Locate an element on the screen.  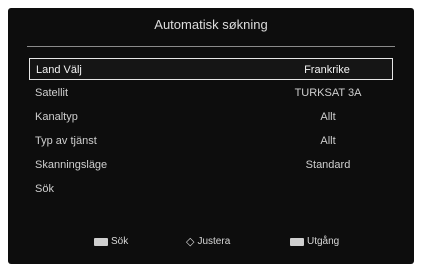
menu-row-service-type: Typ av tjänst Allt is located at coordinates (211, 141).